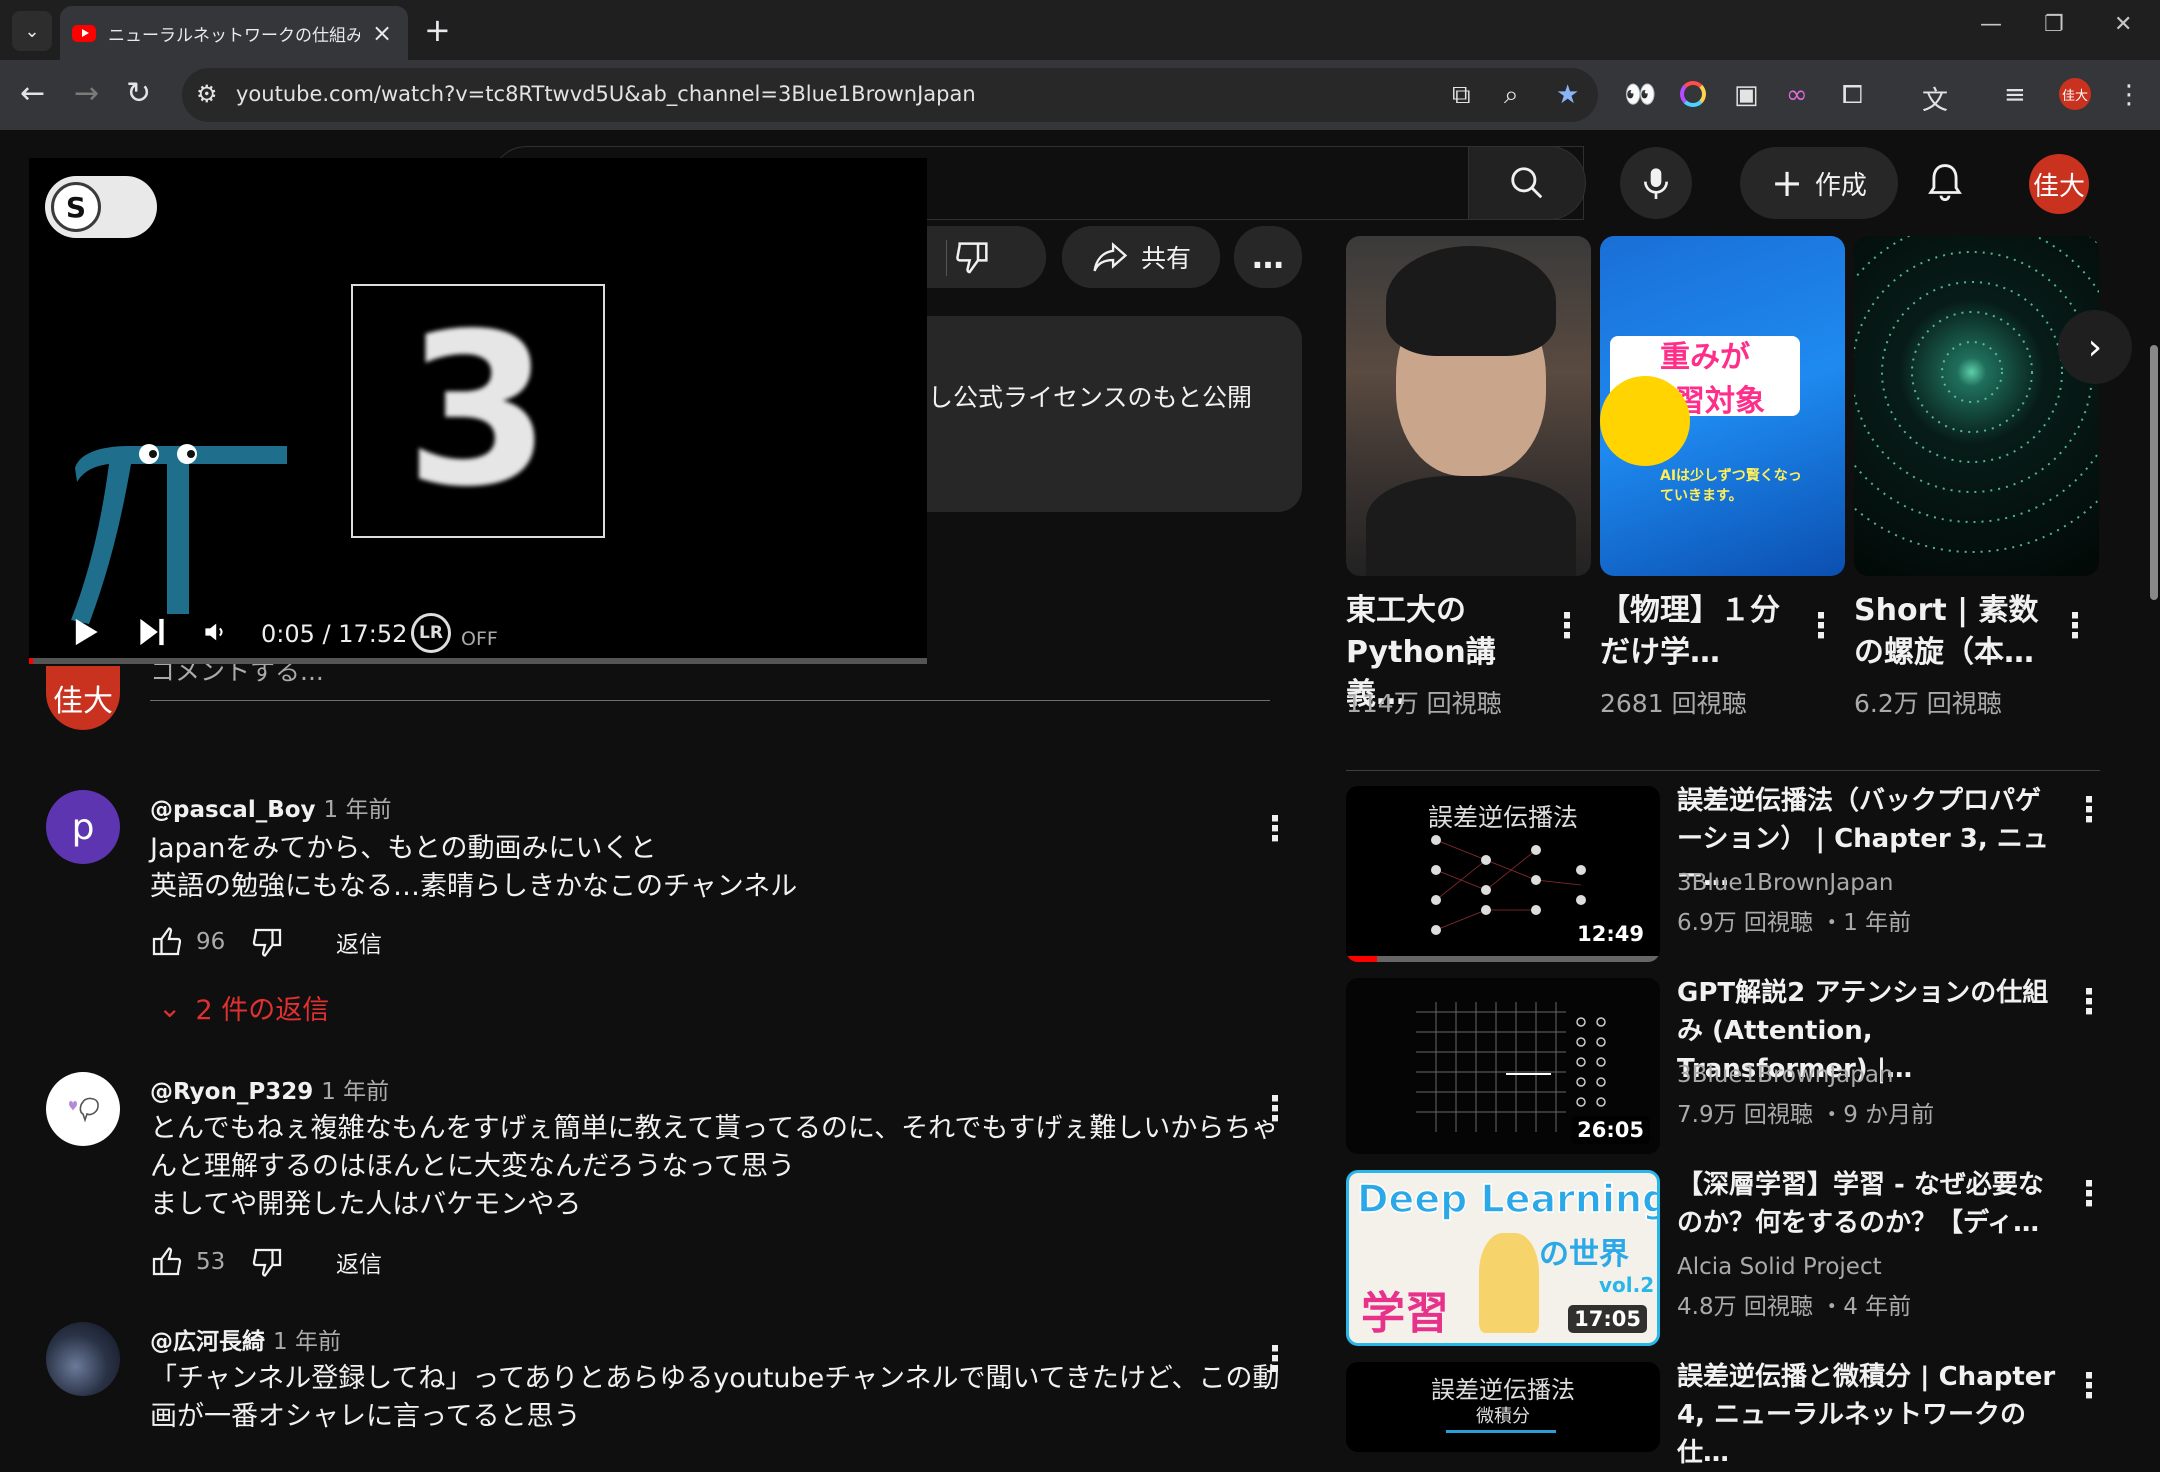 This screenshot has width=2160, height=1472. I want to click on scrollbar-thumb, so click(2154, 472).